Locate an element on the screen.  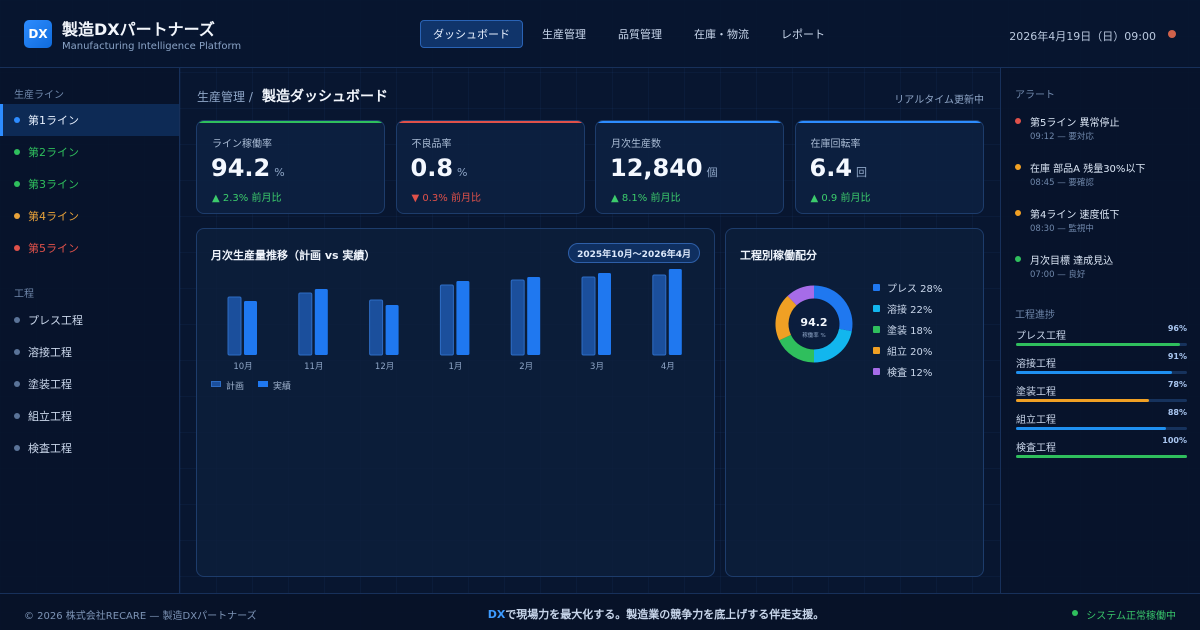
kpi-card: 月次生産数 12,840 個 ▲ 8.1% 前月比 is located at coordinates (689, 167).